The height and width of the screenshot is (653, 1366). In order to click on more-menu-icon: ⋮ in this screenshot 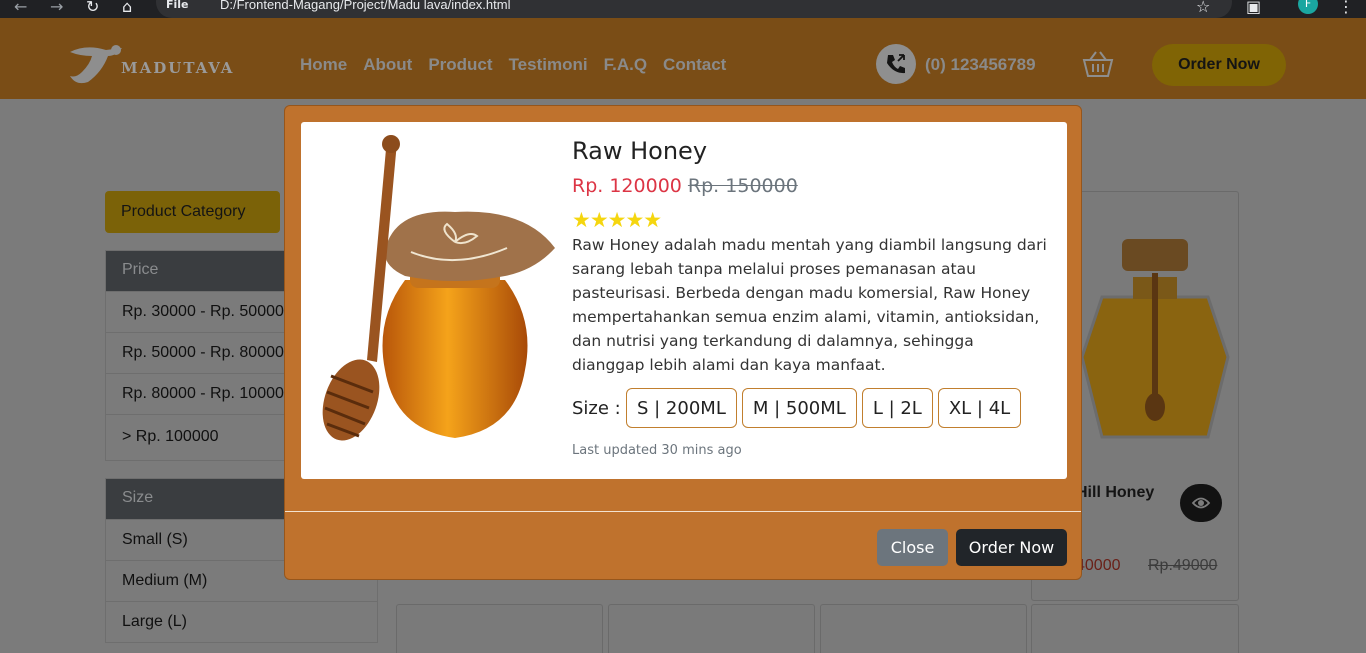, I will do `click(1346, 8)`.